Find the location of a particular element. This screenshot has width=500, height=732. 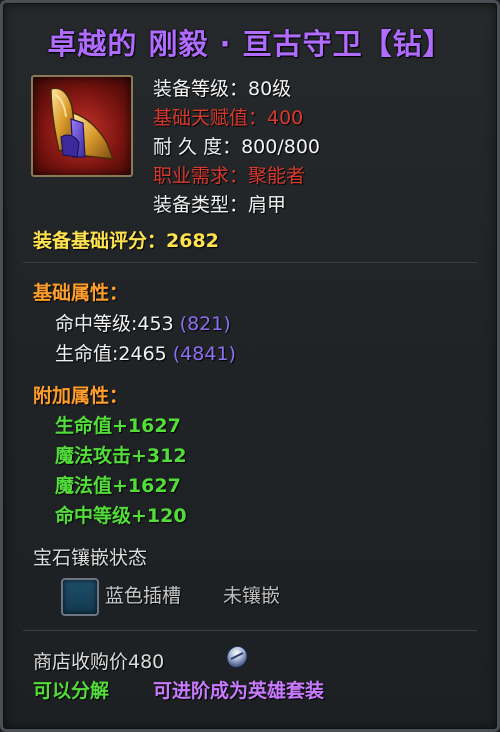

base-attributes-header: 基础属性： is located at coordinates (81, 293).